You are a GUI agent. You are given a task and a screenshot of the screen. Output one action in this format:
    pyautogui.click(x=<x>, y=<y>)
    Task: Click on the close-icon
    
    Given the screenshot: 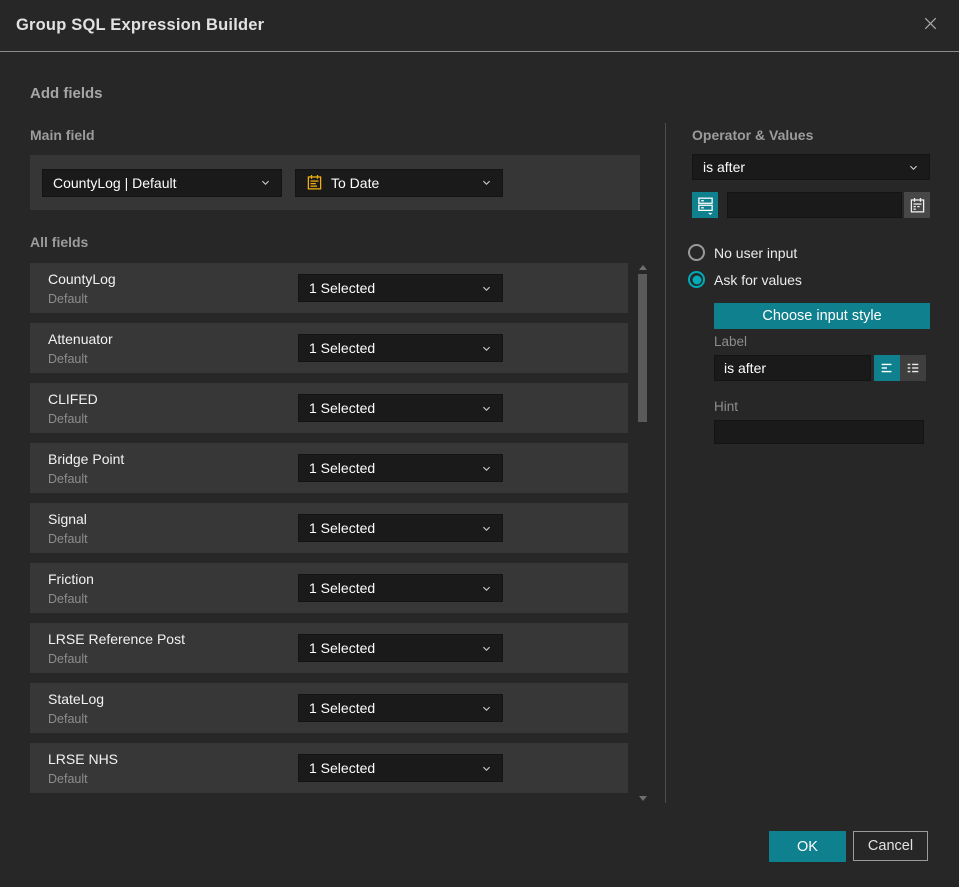 What is the action you would take?
    pyautogui.click(x=930, y=26)
    